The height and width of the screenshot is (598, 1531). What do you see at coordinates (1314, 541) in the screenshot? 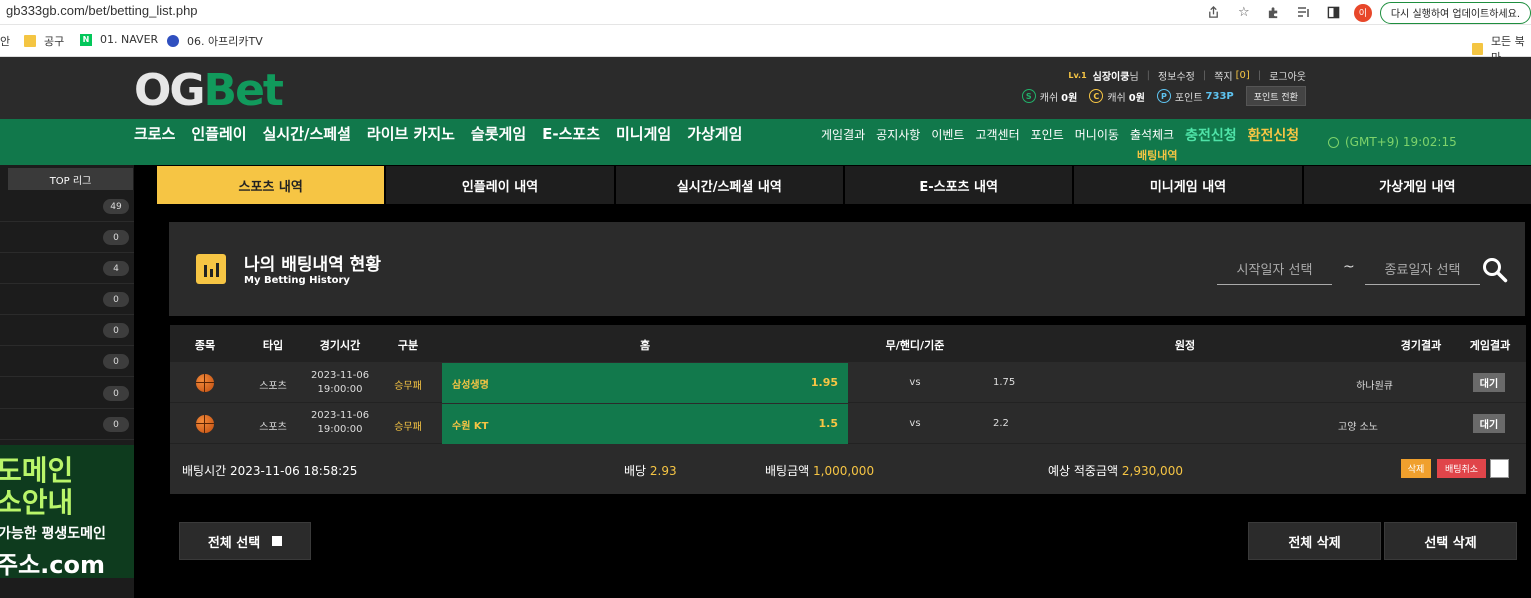
I see `delete-all-button: 전체 삭제` at bounding box center [1314, 541].